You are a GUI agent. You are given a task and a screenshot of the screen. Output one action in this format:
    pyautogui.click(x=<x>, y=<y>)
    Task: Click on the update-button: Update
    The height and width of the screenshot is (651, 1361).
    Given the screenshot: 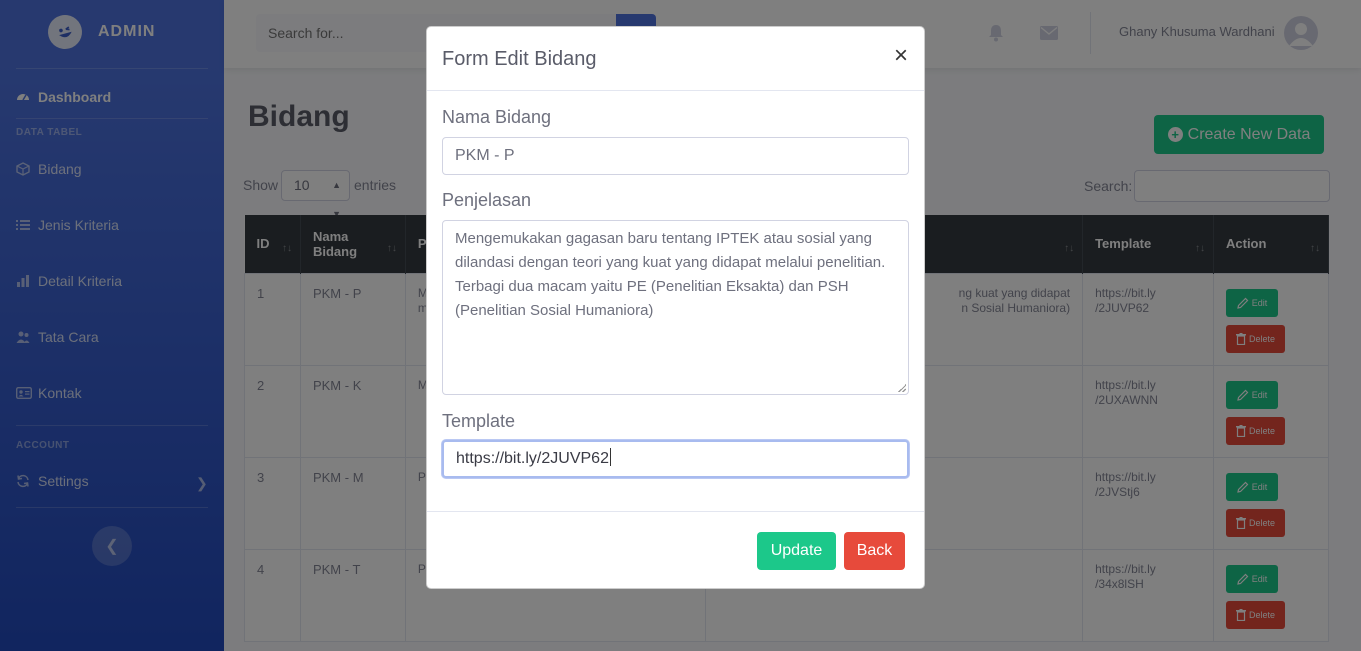 What is the action you would take?
    pyautogui.click(x=796, y=551)
    